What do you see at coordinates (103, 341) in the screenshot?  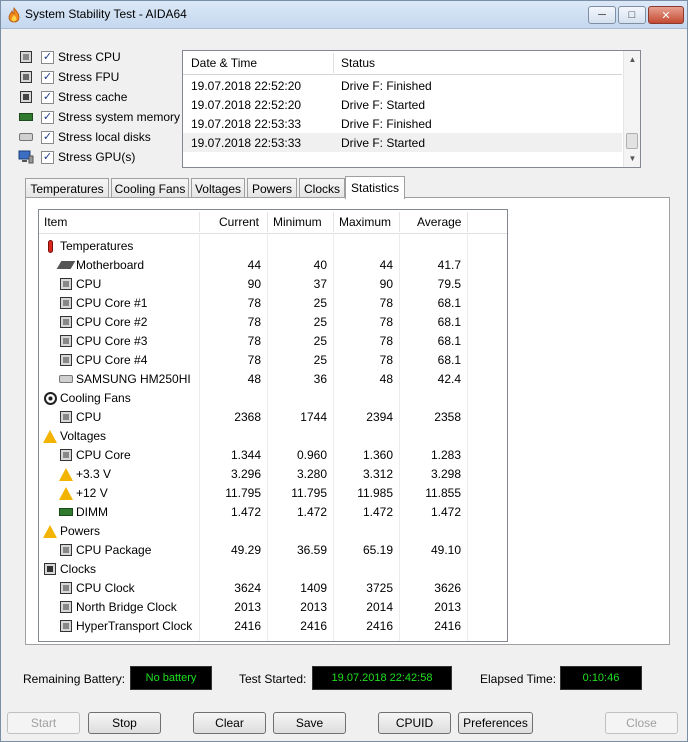 I see `row-name: CPU Core #3` at bounding box center [103, 341].